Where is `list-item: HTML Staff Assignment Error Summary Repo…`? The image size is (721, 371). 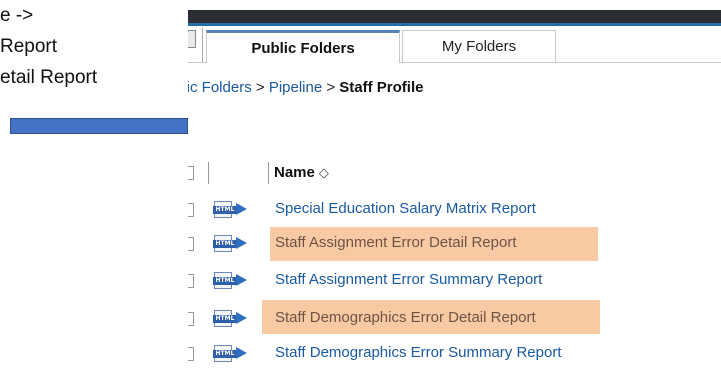 list-item: HTML Staff Assignment Error Summary Repo… is located at coordinates (454, 281).